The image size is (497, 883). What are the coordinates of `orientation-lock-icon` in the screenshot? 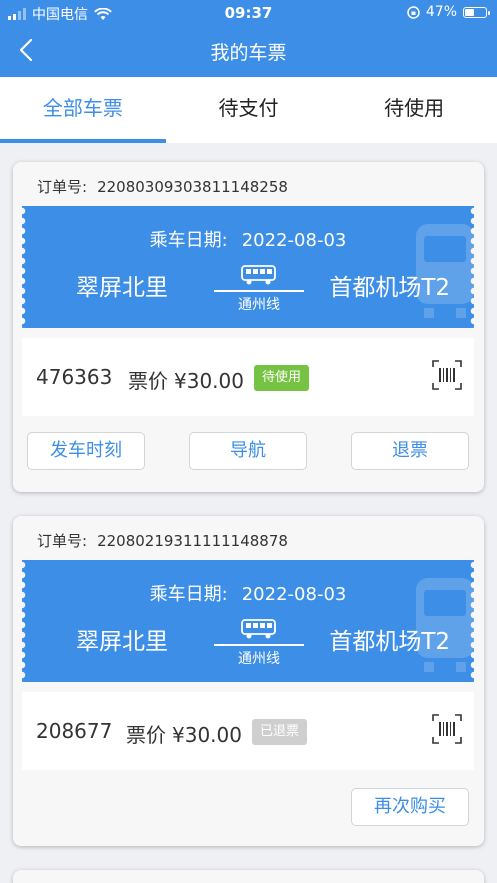 It's located at (413, 12).